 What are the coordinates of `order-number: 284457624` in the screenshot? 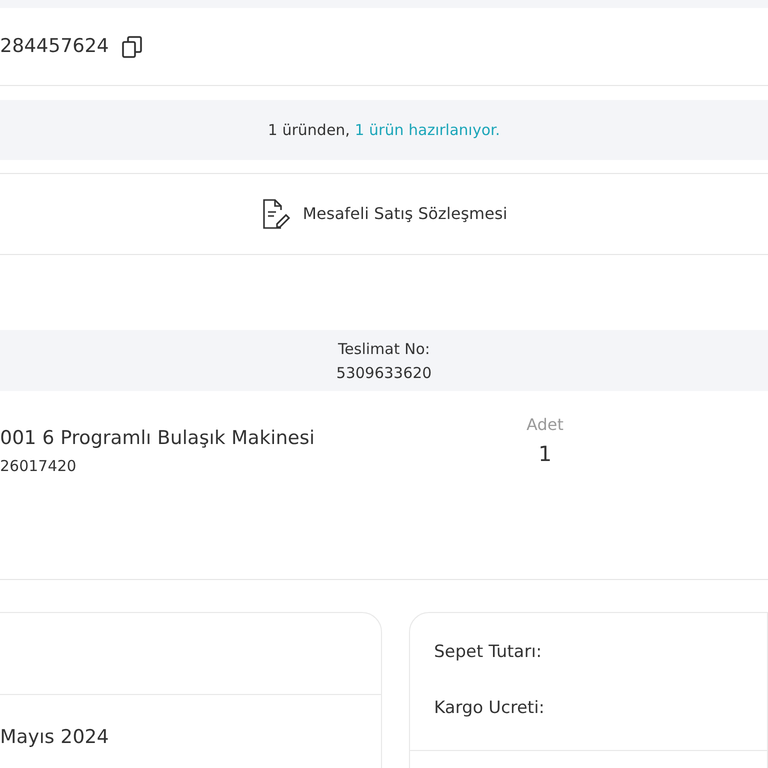 It's located at (54, 47).